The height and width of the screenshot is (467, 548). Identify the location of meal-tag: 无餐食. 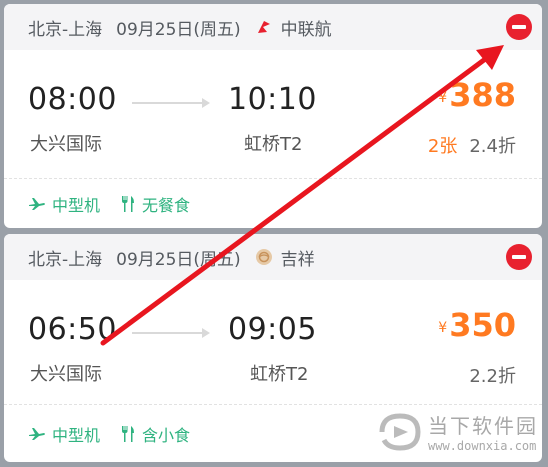
(155, 204).